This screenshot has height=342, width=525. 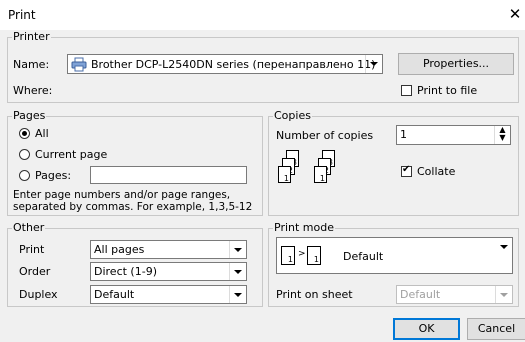 I want to click on title-bar: Print ✕, so click(x=262, y=15).